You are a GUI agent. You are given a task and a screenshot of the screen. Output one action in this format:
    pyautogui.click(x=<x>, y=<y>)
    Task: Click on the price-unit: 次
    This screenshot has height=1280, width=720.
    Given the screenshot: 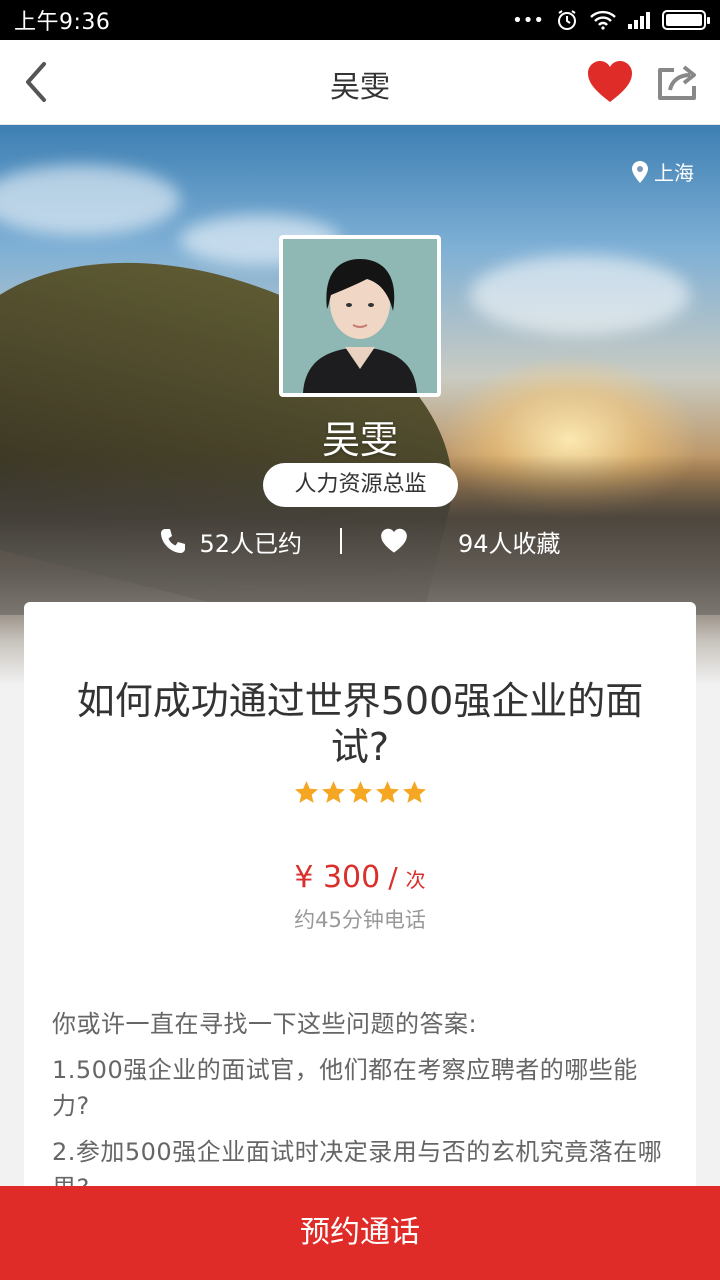 What is the action you would take?
    pyautogui.click(x=415, y=880)
    